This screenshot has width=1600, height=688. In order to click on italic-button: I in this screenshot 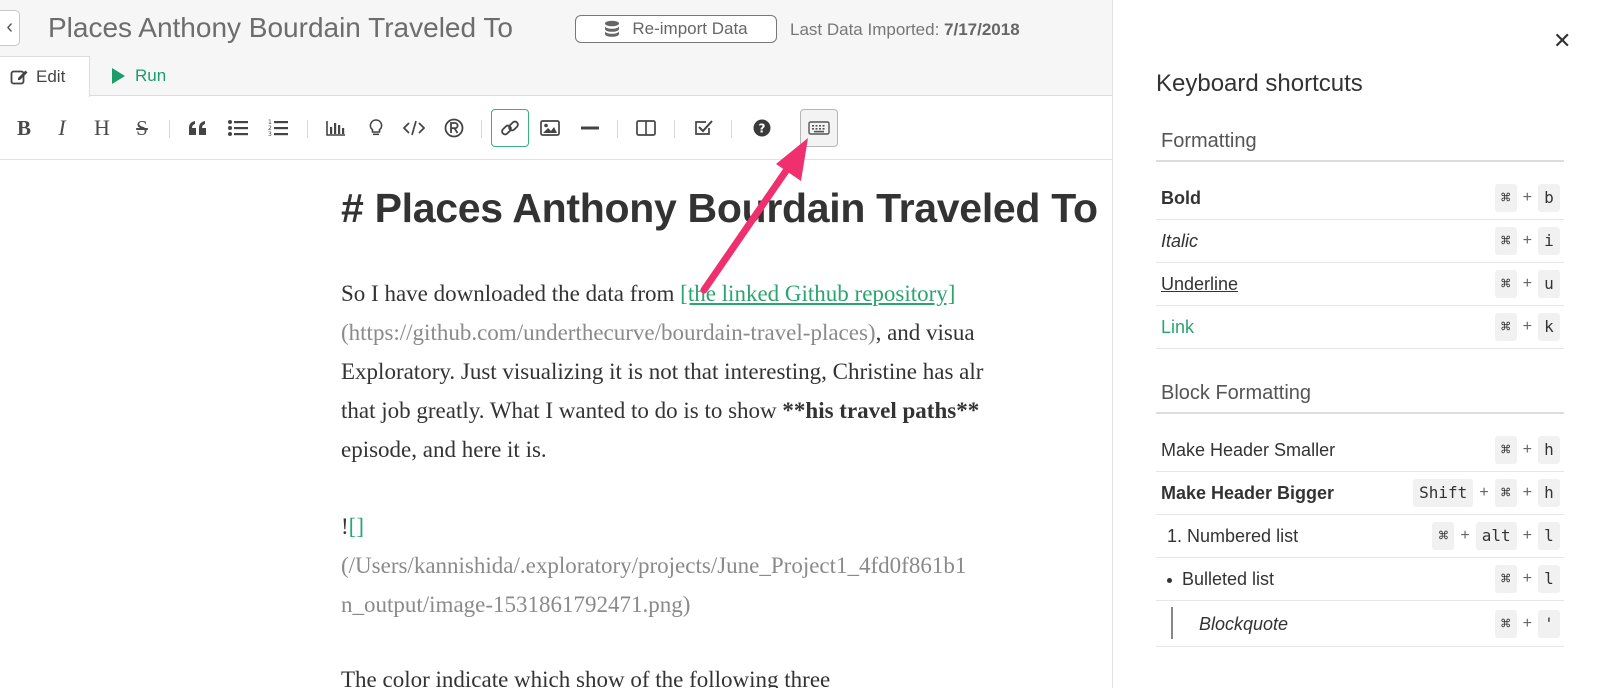, I will do `click(62, 128)`.